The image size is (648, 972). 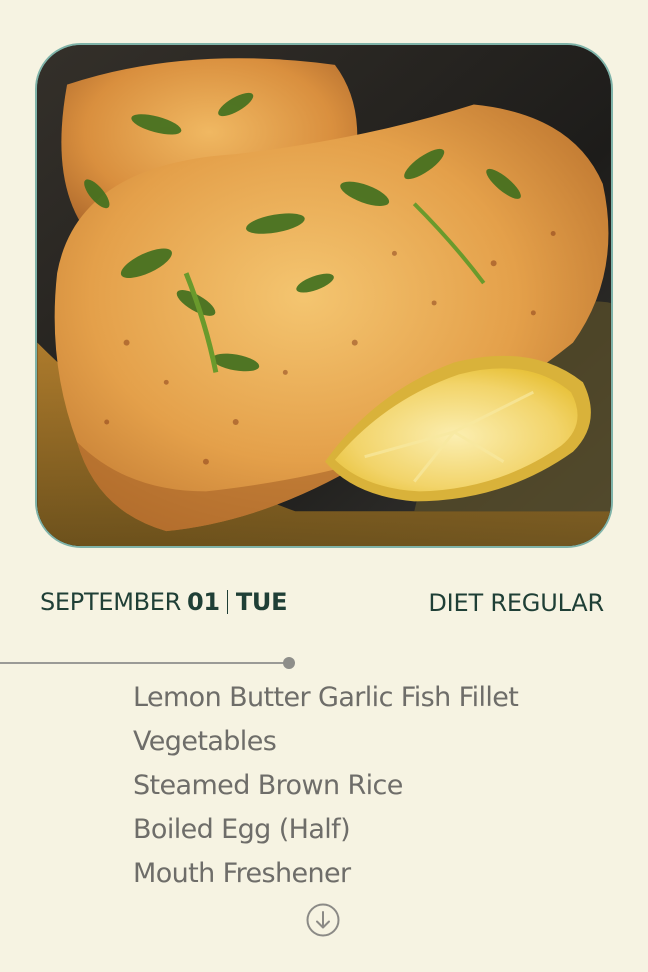 I want to click on arrow-down-circle-icon, so click(x=323, y=920).